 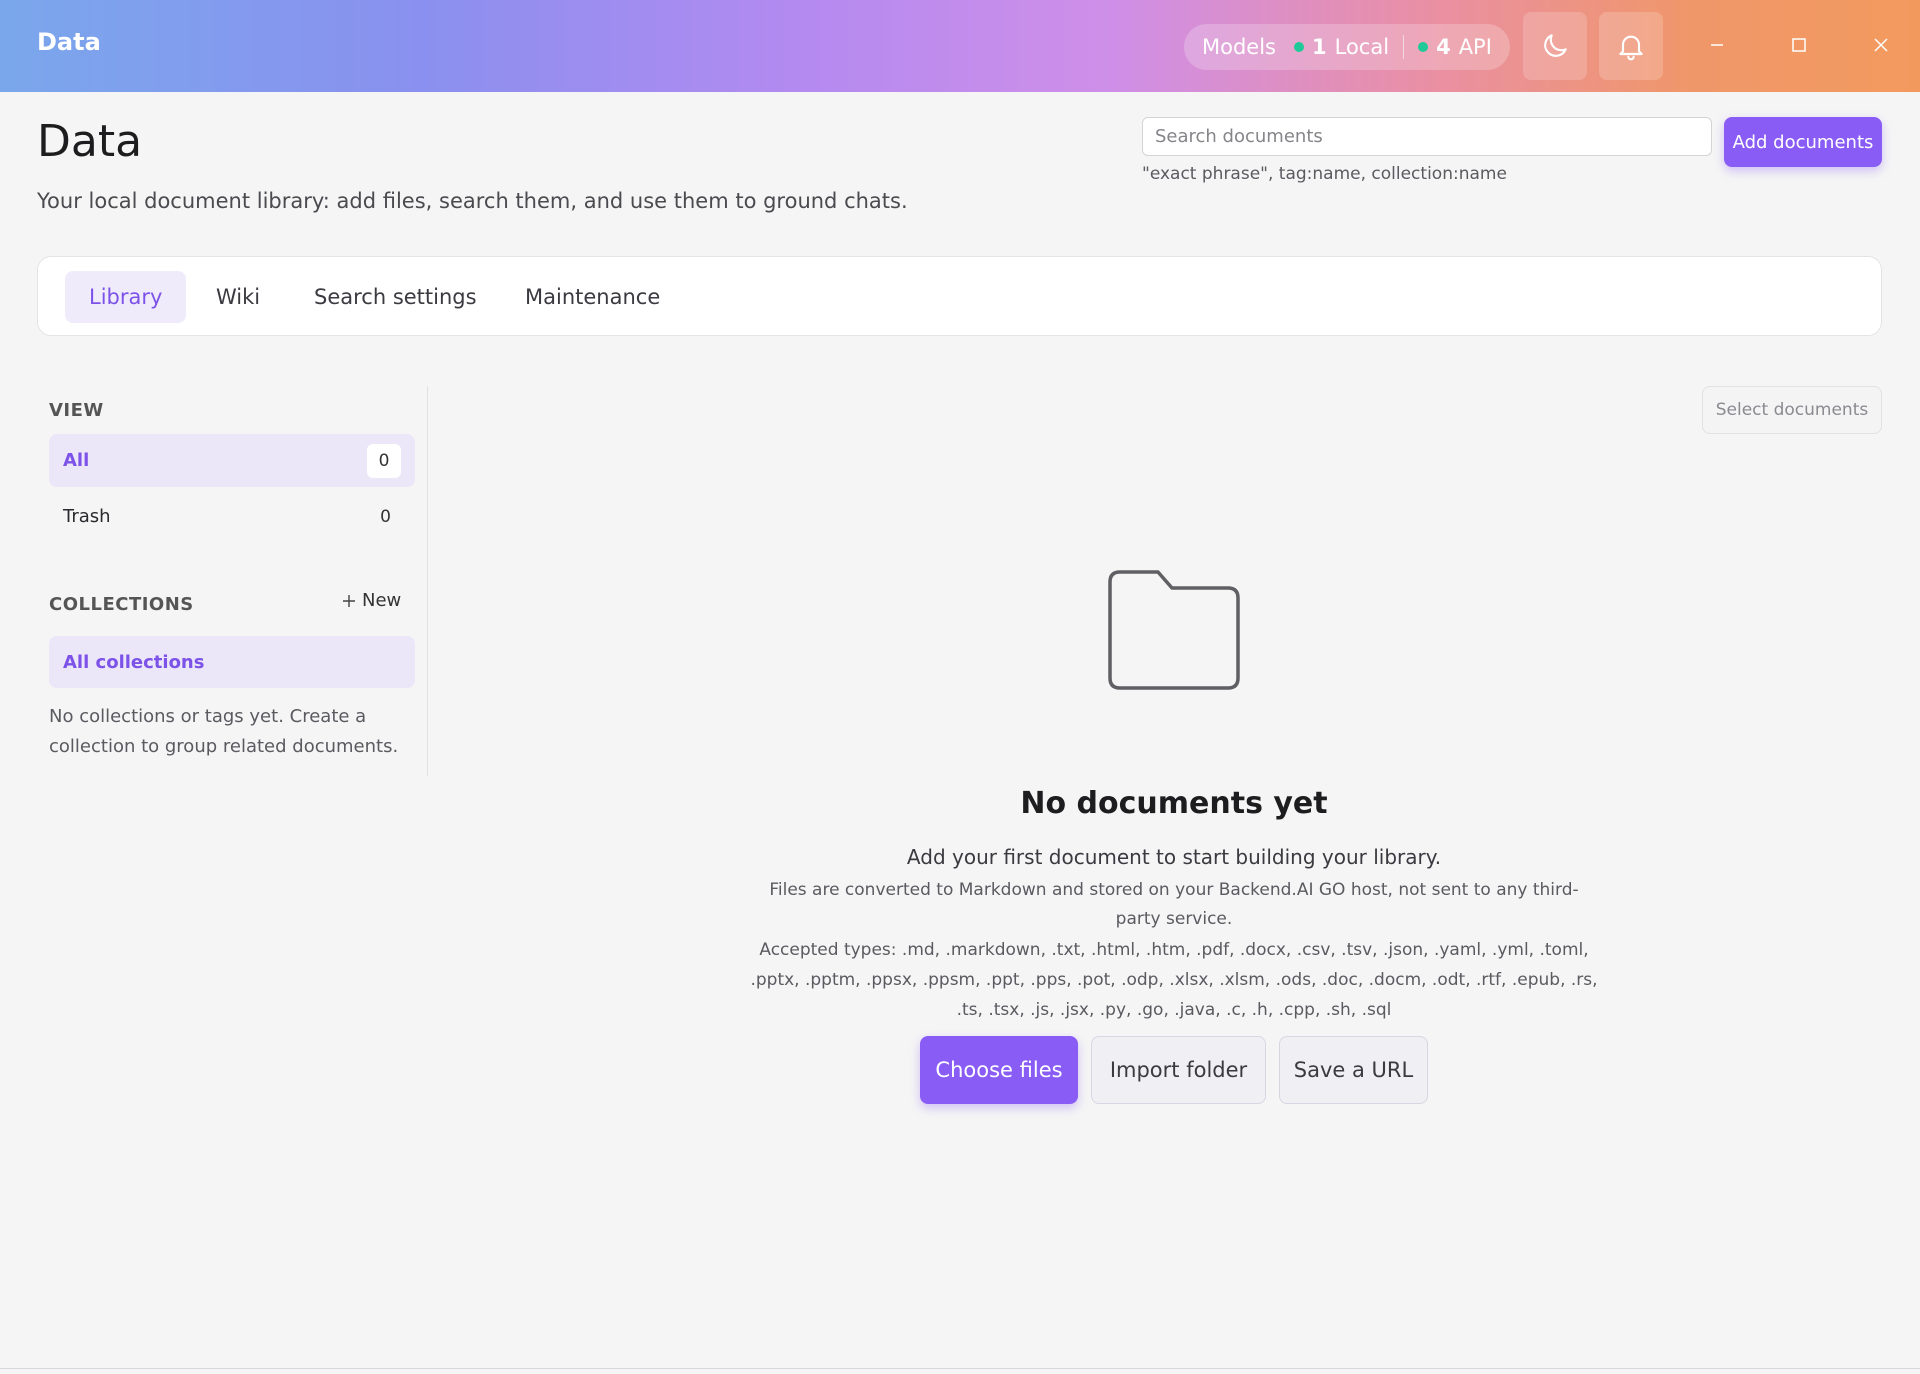 I want to click on folder-icon, so click(x=1174, y=630).